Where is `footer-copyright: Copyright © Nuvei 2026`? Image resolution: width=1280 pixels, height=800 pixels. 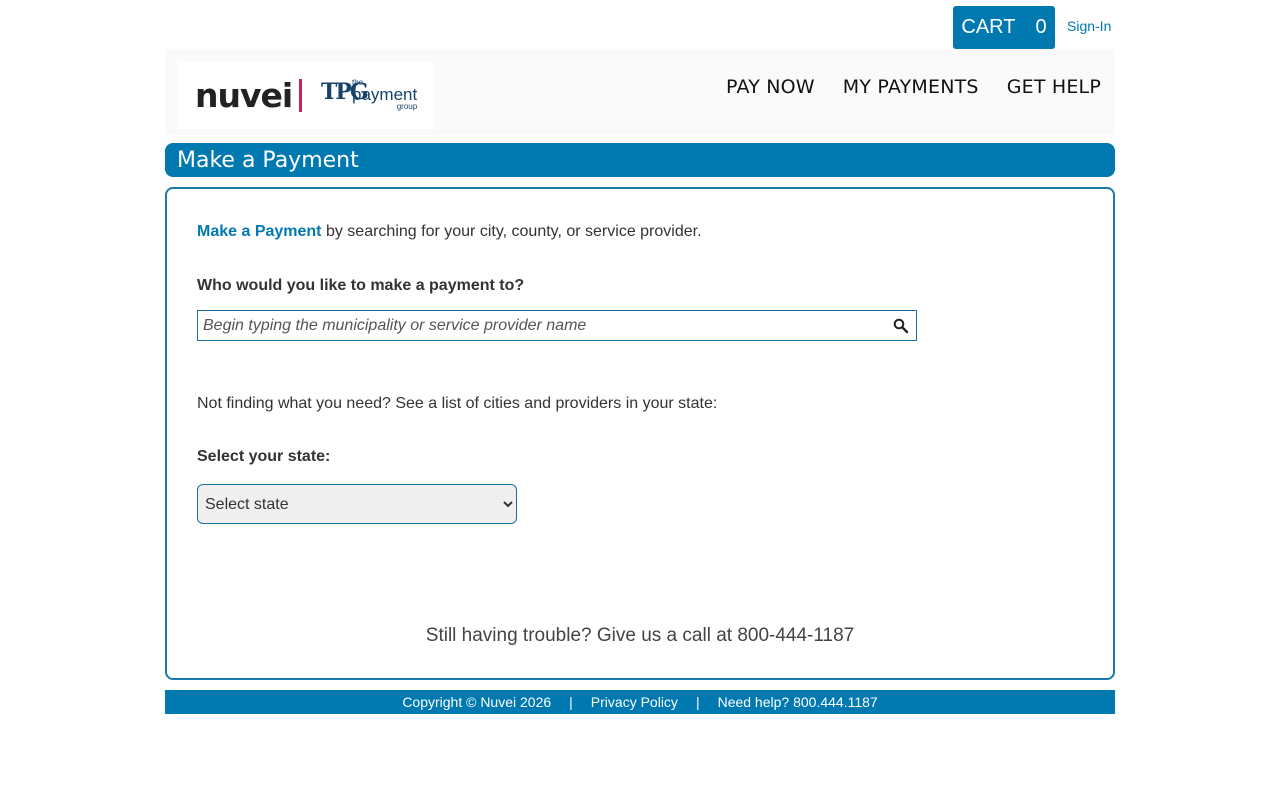
footer-copyright: Copyright © Nuvei 2026 is located at coordinates (477, 702).